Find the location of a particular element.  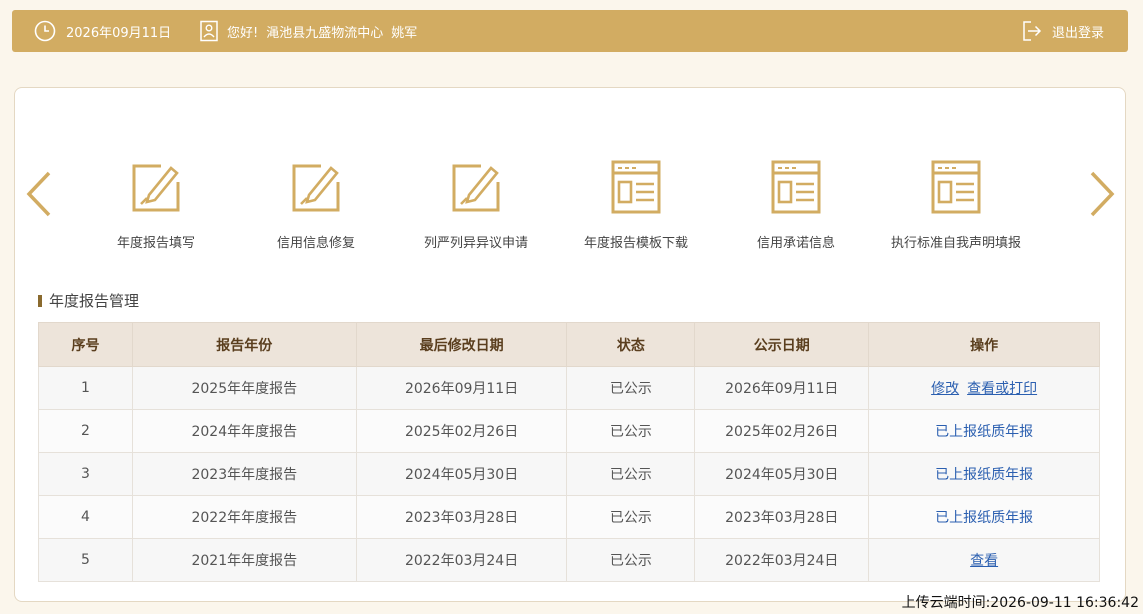

current-date: 2026年09月11日 is located at coordinates (119, 33).